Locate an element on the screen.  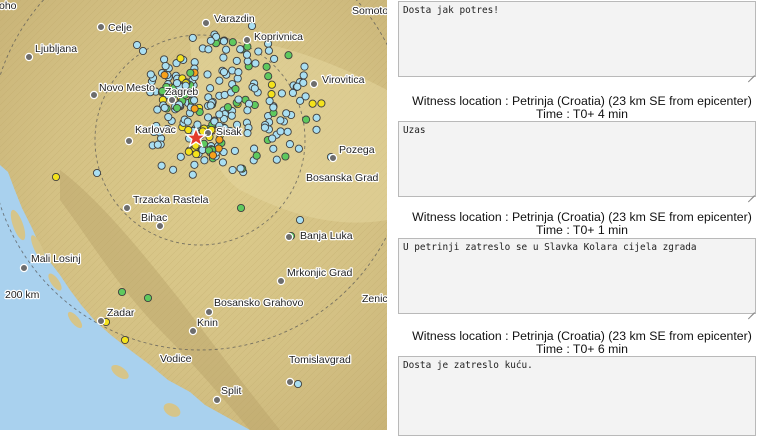
place-label-koho: oho is located at coordinates (8, 6).